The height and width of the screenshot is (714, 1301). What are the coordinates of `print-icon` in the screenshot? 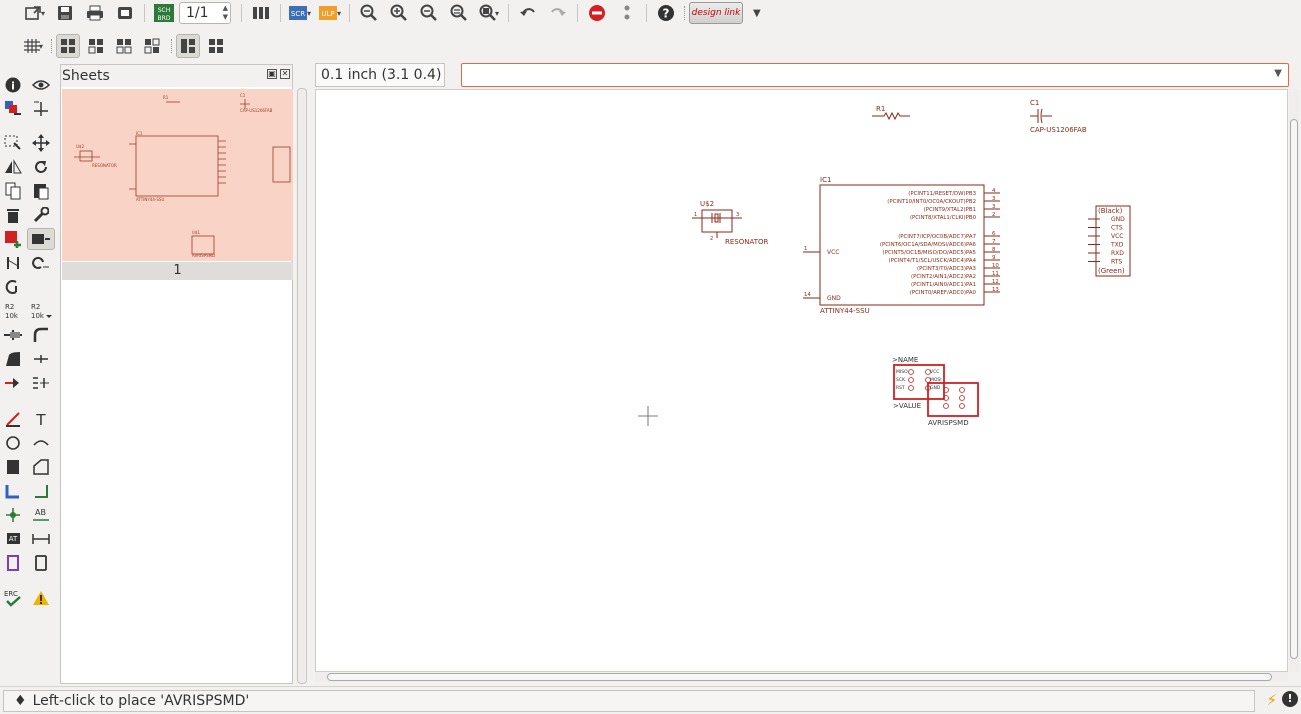 It's located at (95, 13).